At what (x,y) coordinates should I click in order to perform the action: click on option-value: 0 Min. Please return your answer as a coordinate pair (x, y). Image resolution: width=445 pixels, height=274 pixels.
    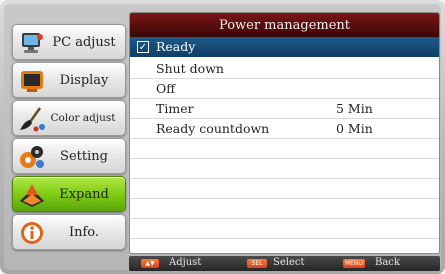
    Looking at the image, I should click on (354, 128).